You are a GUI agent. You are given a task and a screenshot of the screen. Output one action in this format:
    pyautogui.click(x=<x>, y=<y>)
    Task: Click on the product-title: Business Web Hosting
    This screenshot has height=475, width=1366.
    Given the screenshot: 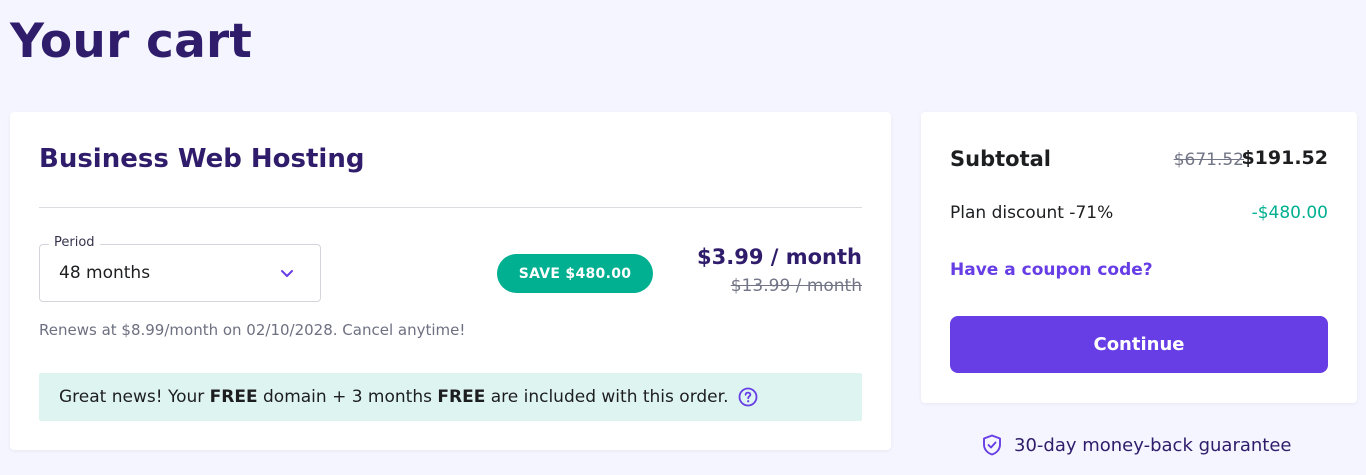 What is the action you would take?
    pyautogui.click(x=202, y=159)
    